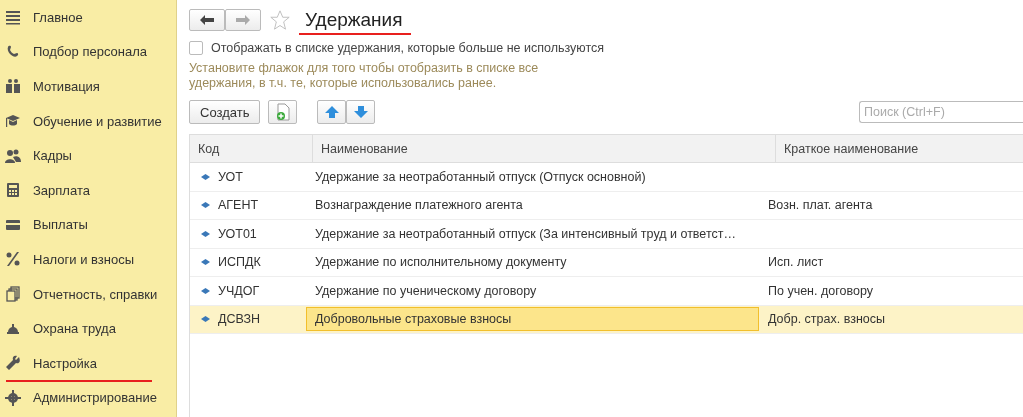  Describe the element at coordinates (88, 190) in the screenshot. I see `sidebar-item: Зарплата` at that location.